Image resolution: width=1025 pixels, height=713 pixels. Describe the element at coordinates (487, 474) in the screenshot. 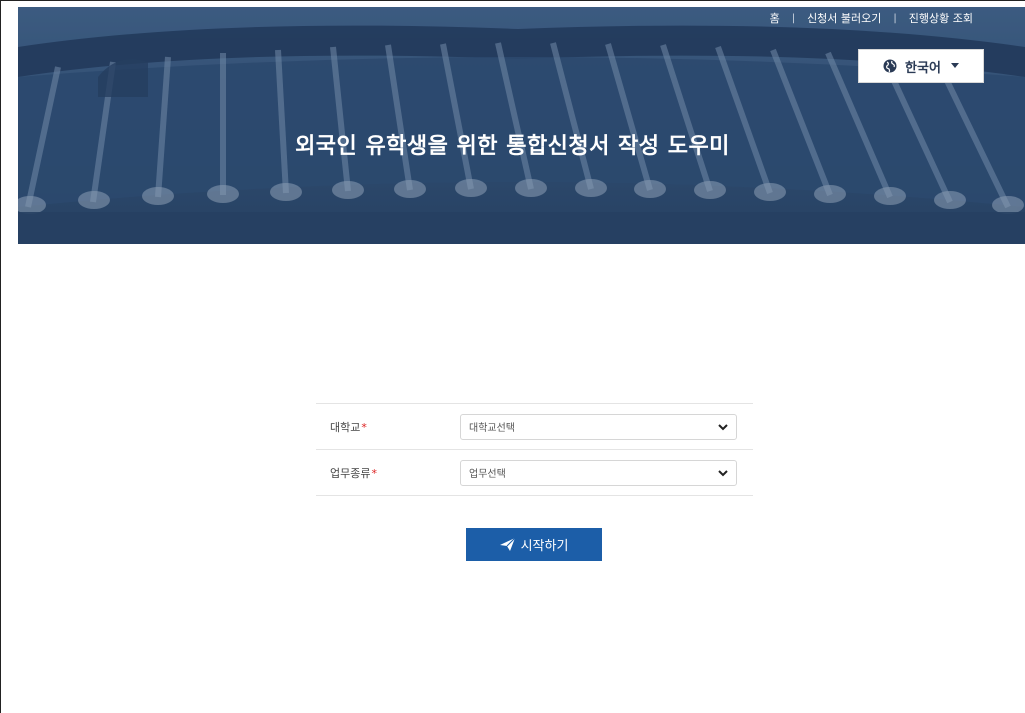

I see `task-type-select-value: 업무선택` at that location.